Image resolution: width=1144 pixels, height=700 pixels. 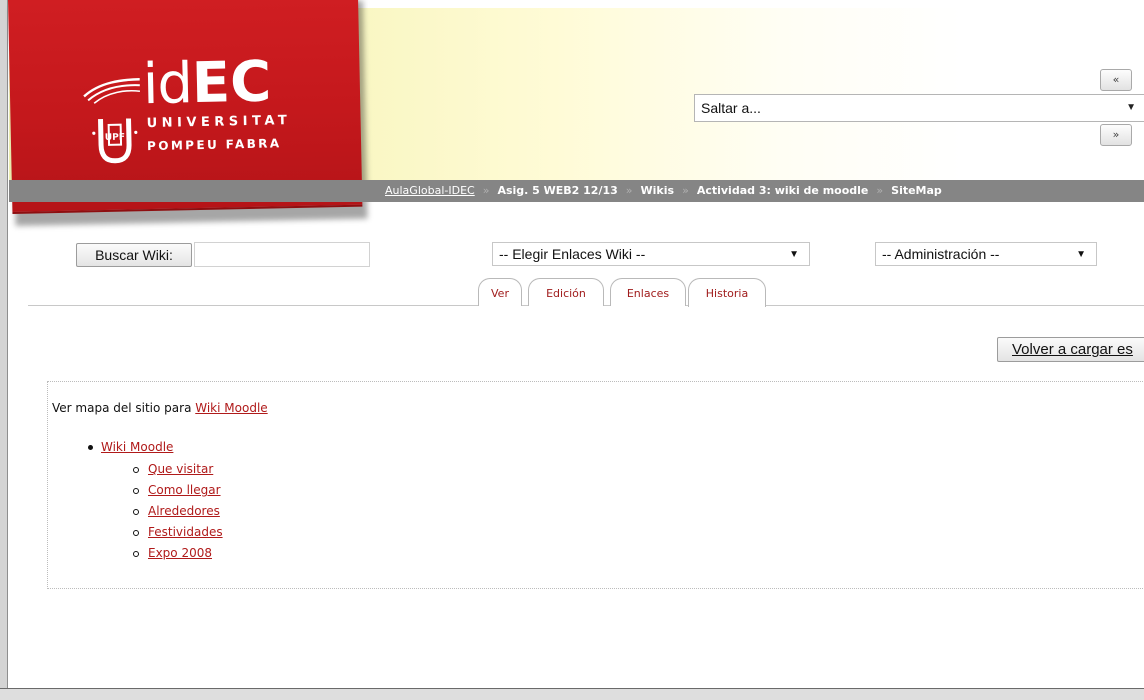 I want to click on tab-historia: Historia, so click(x=727, y=292).